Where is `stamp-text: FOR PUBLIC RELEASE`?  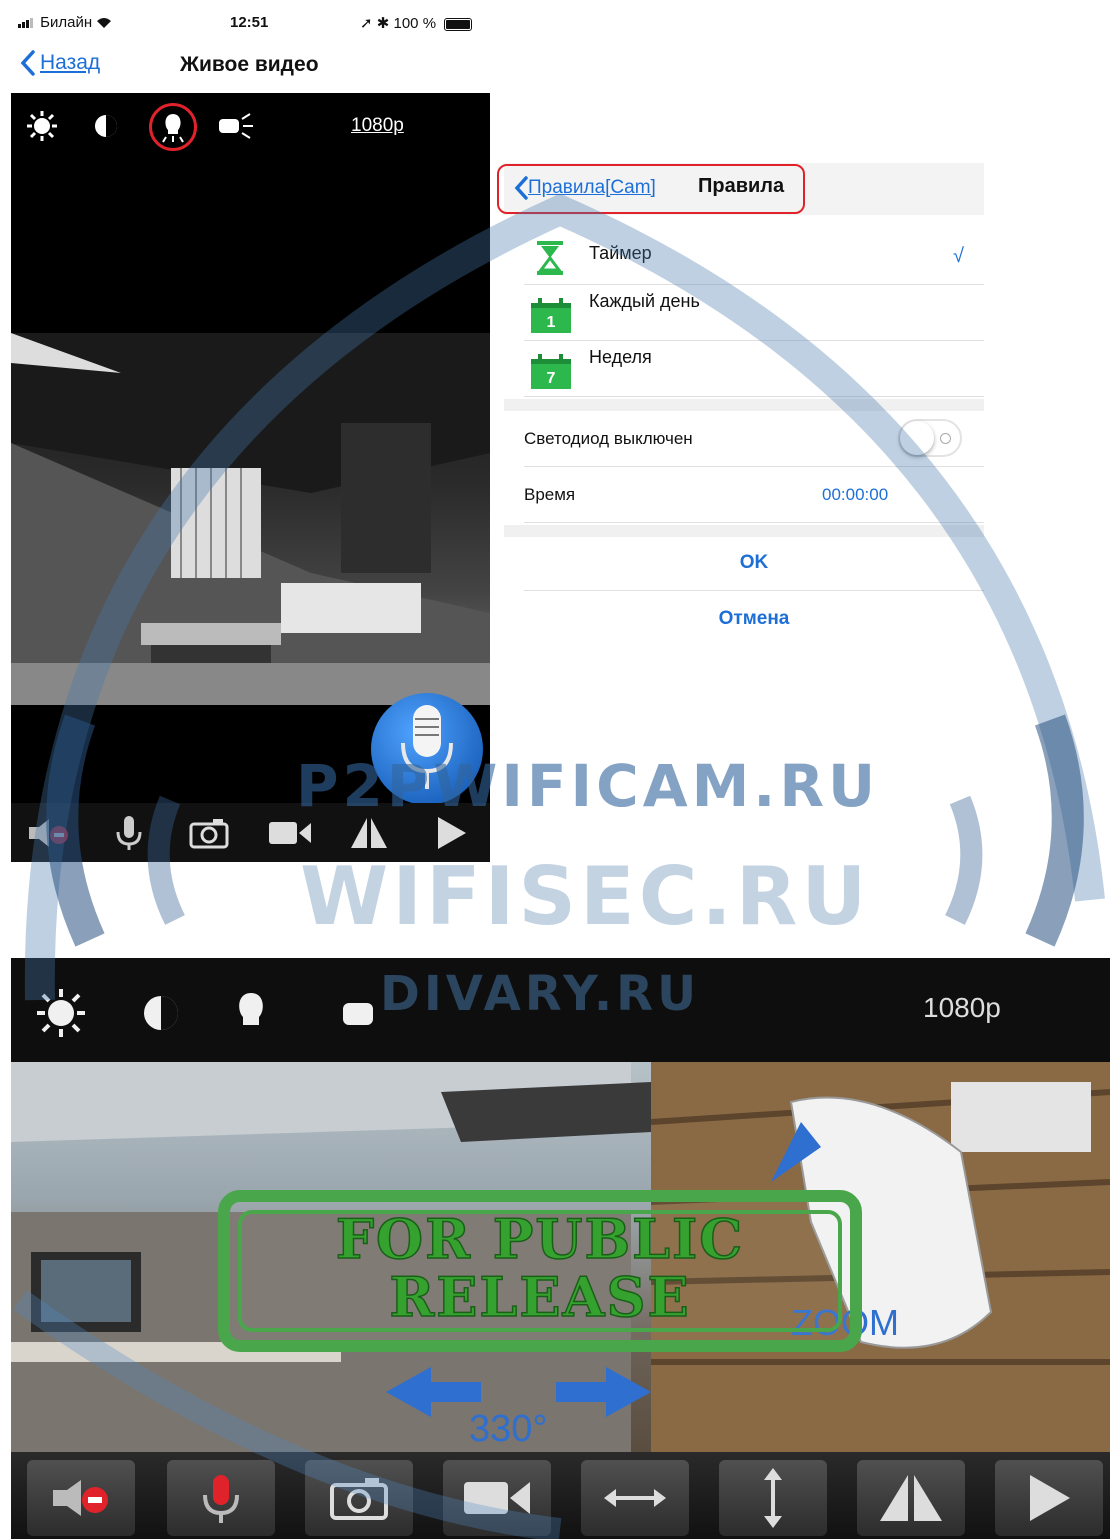
stamp-text: FOR PUBLIC RELEASE is located at coordinates (540, 1268).